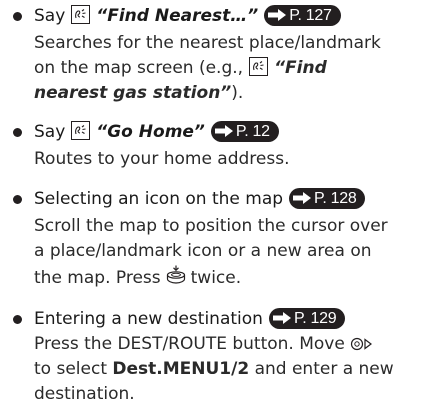  I want to click on heading-text: Selecting an icon on the map, so click(159, 199).